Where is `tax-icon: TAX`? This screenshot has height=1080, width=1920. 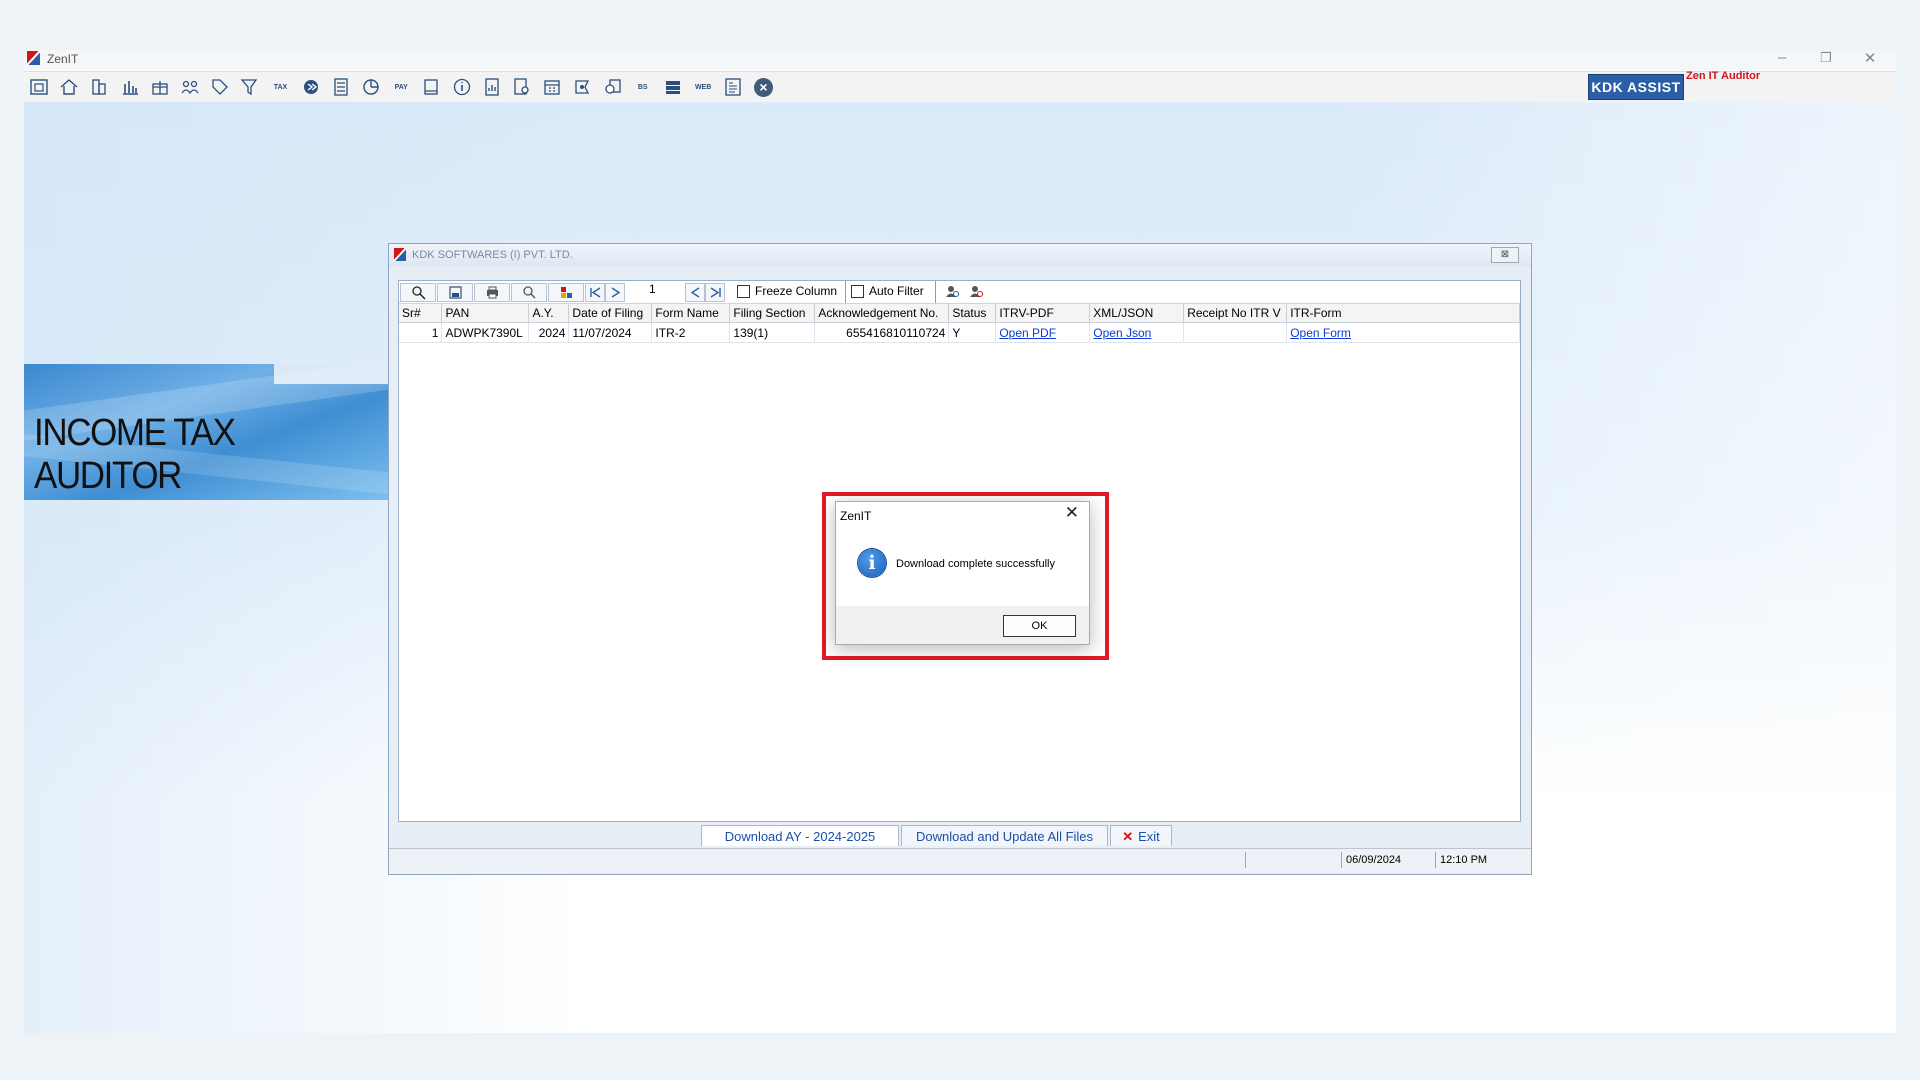 tax-icon: TAX is located at coordinates (281, 87).